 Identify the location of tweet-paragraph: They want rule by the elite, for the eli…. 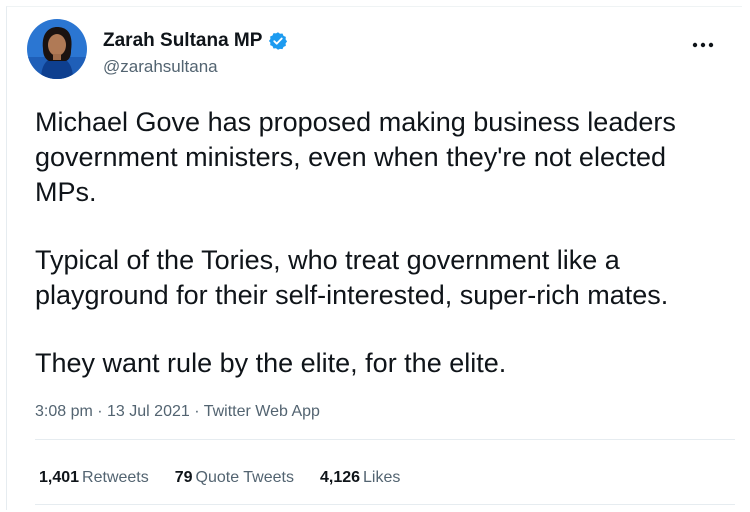
(271, 363).